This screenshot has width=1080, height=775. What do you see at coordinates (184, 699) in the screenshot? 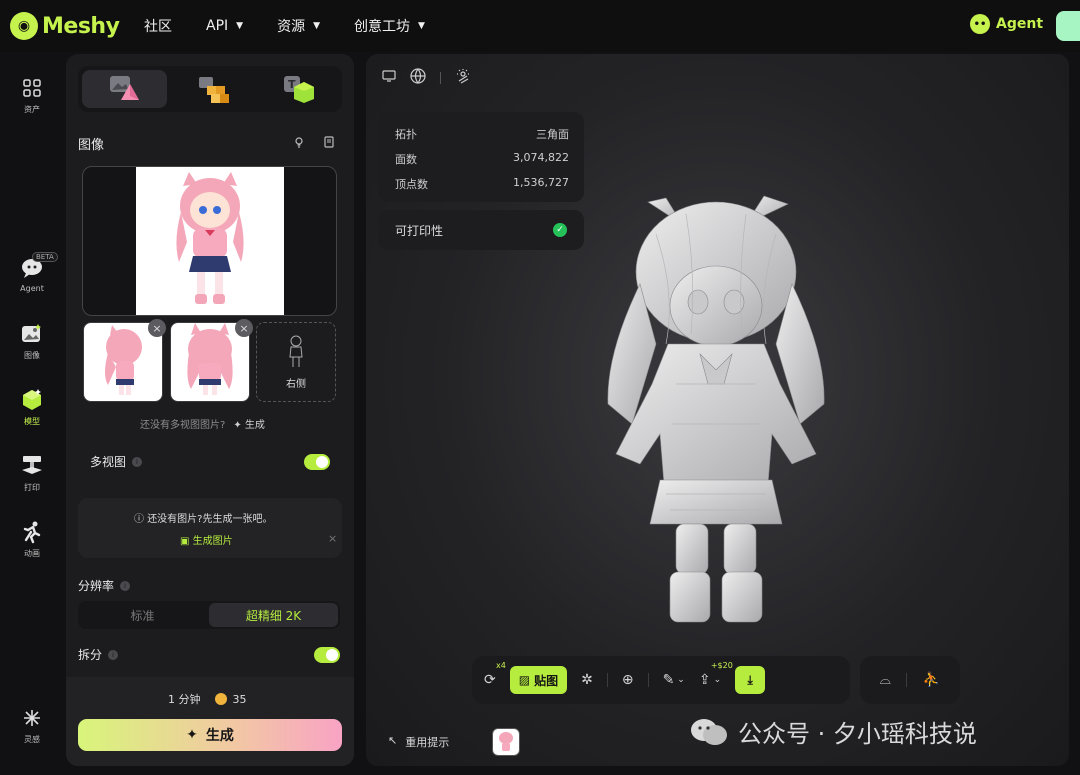
I see `time-estimate: 1 分钟` at bounding box center [184, 699].